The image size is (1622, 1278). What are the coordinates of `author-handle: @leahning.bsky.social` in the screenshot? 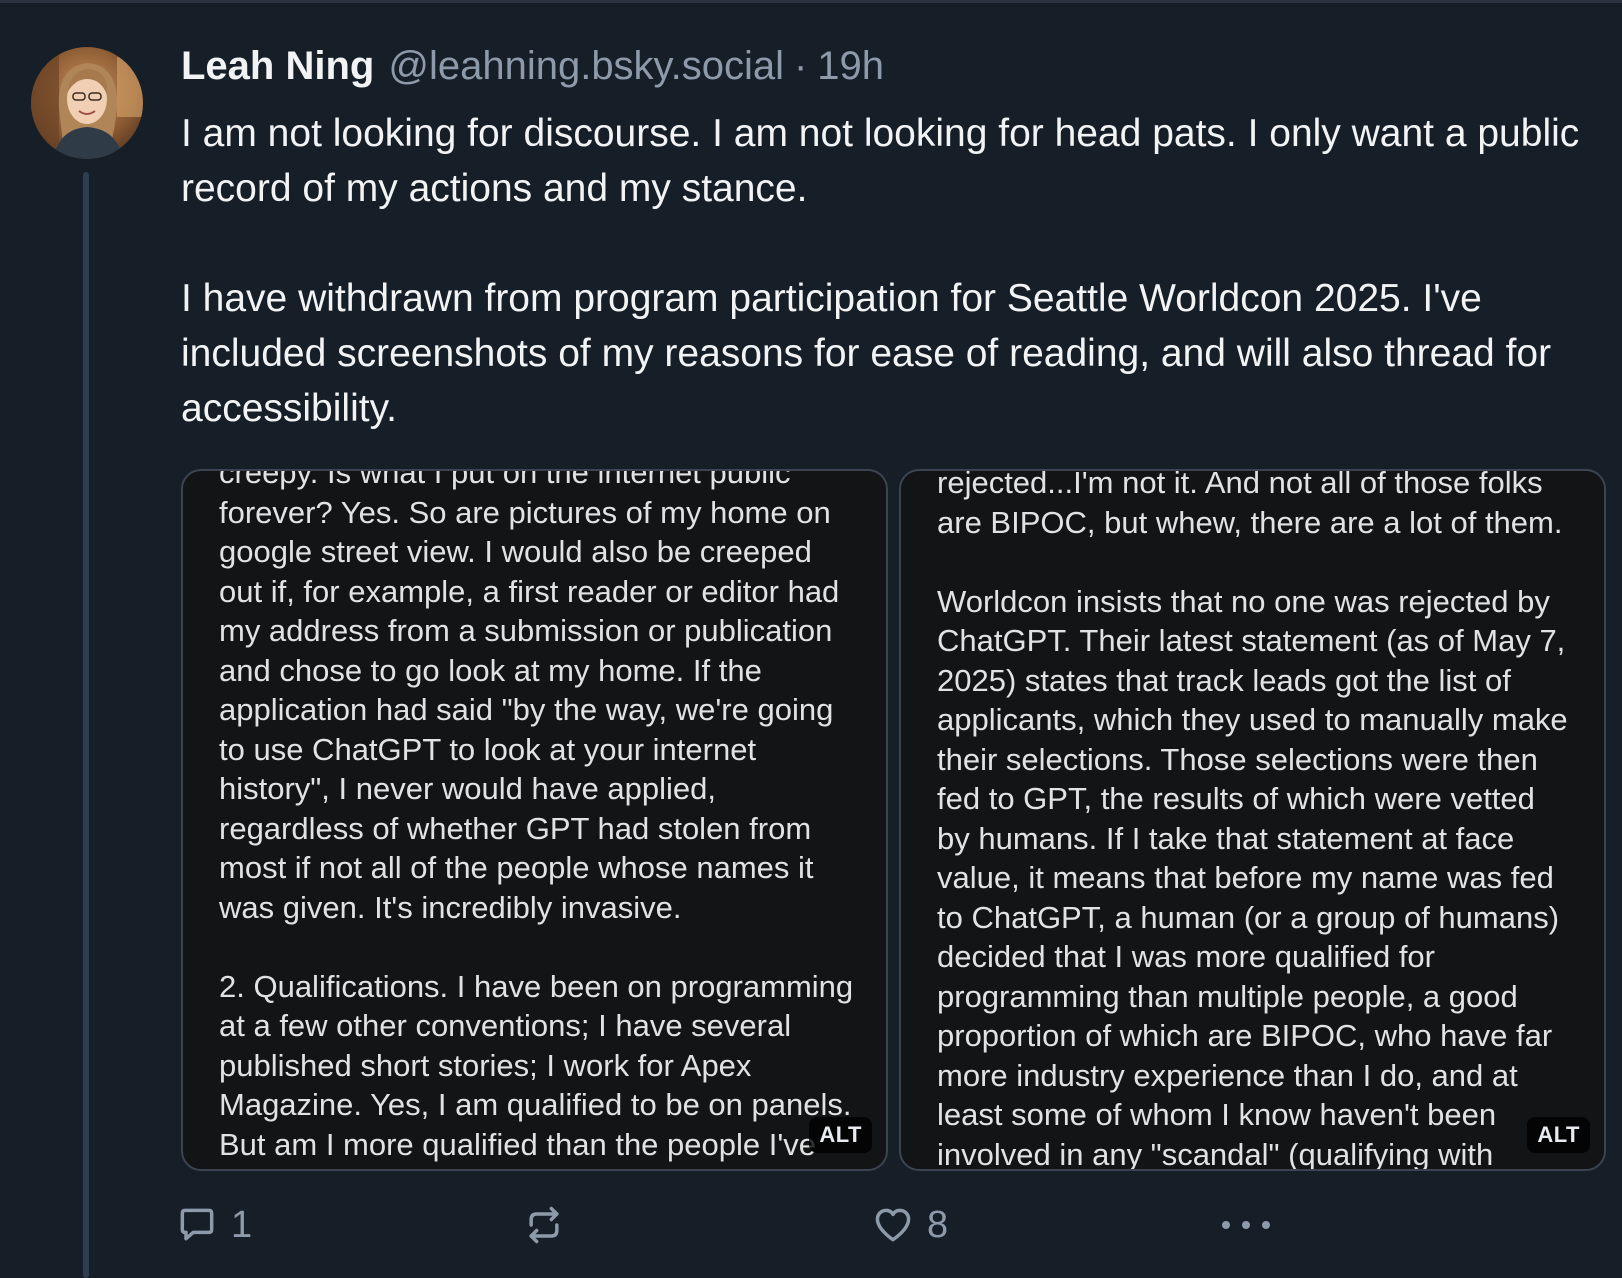 It's located at (586, 66).